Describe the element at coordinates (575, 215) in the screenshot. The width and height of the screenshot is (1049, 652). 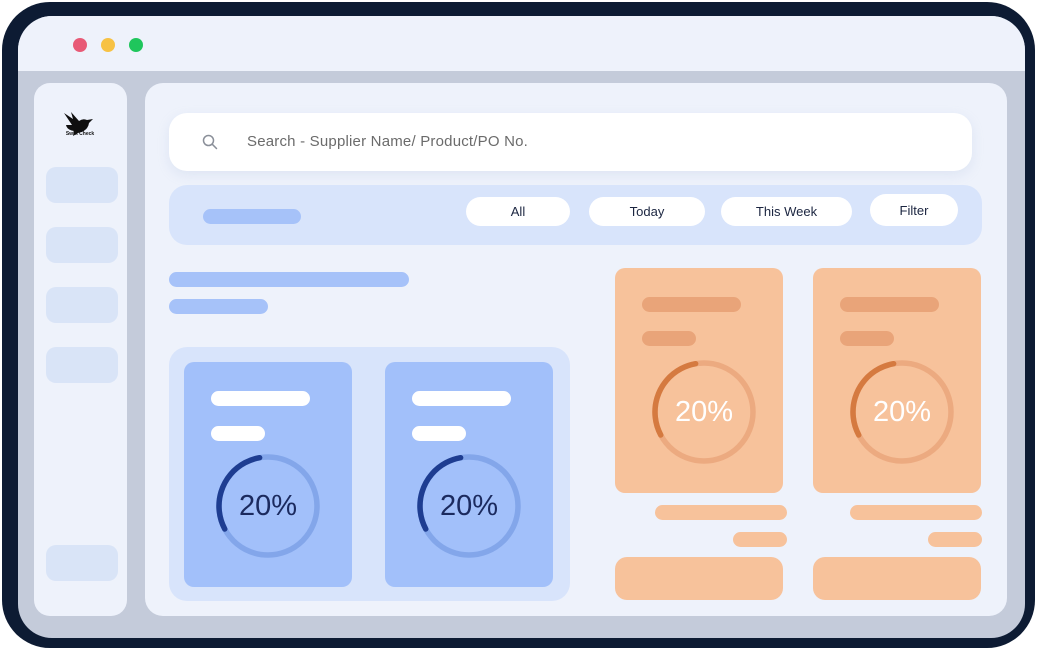
I see `filter-bar: All Today This Week Filter` at that location.